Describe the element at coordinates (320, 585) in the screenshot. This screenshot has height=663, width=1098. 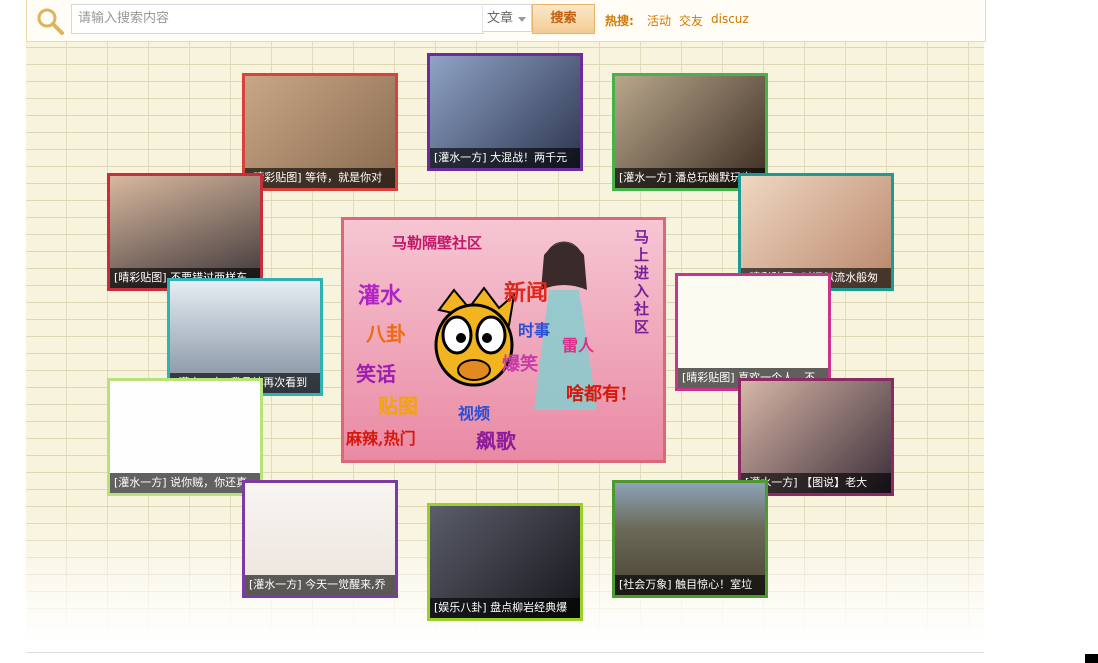
I see `post-caption: [灌水一方] 今天一觉醒来,乔` at that location.